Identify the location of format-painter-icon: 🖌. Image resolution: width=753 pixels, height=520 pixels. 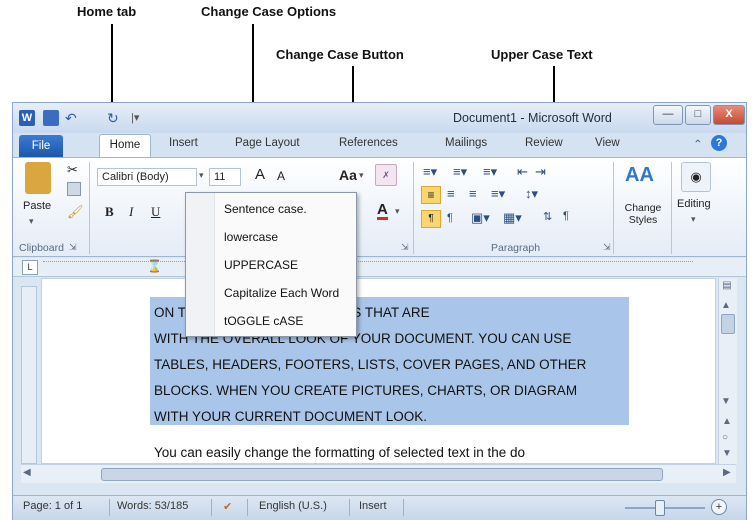
(75, 212).